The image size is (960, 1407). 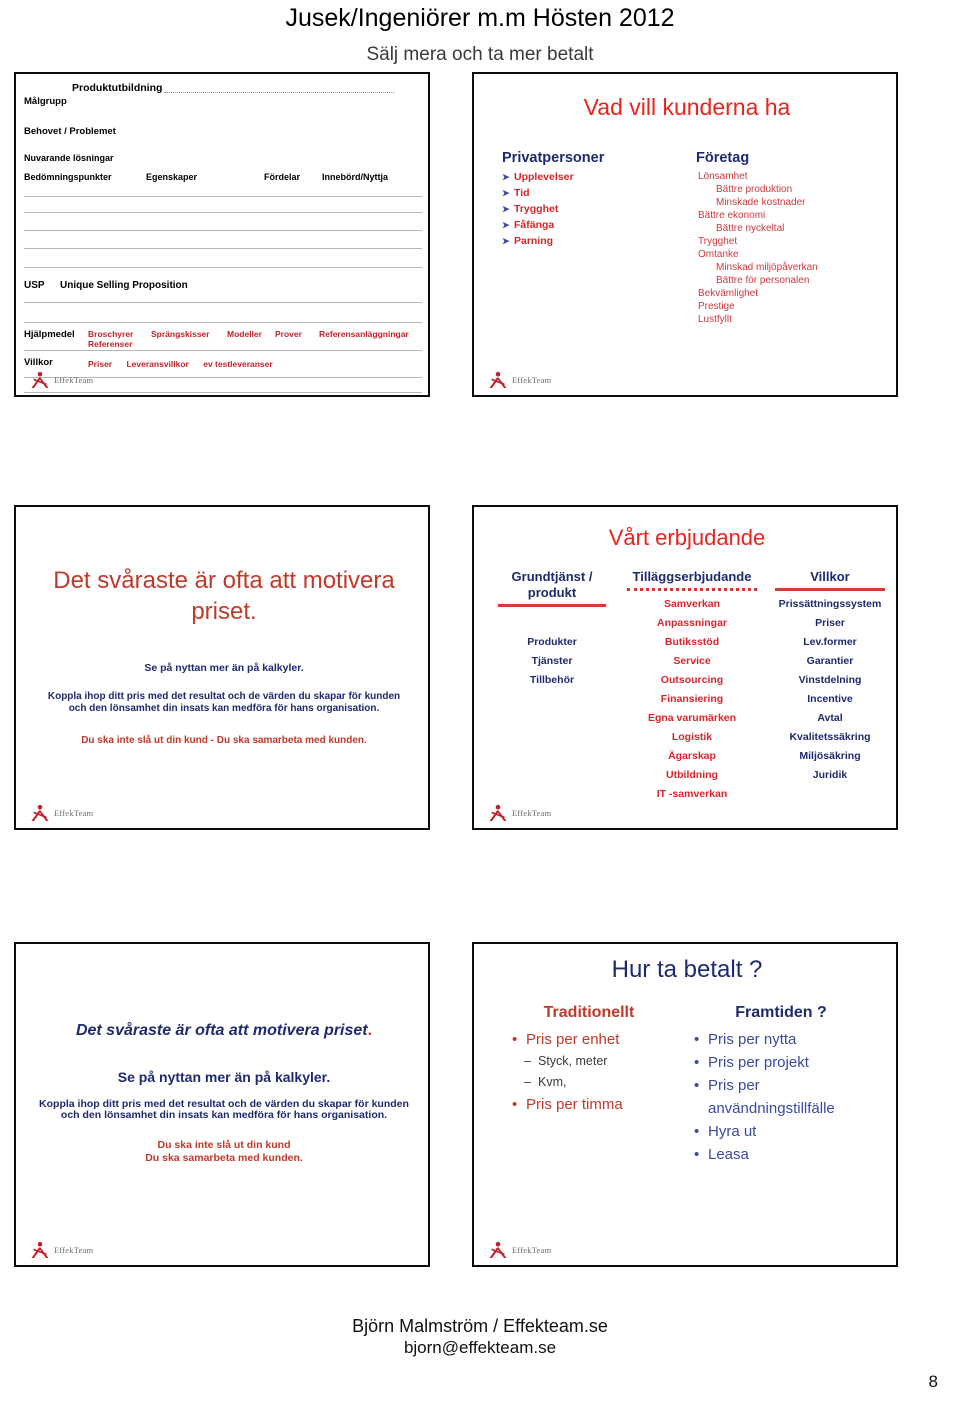 What do you see at coordinates (288, 334) in the screenshot?
I see `slide1-hjalpmedel-item: Prover` at bounding box center [288, 334].